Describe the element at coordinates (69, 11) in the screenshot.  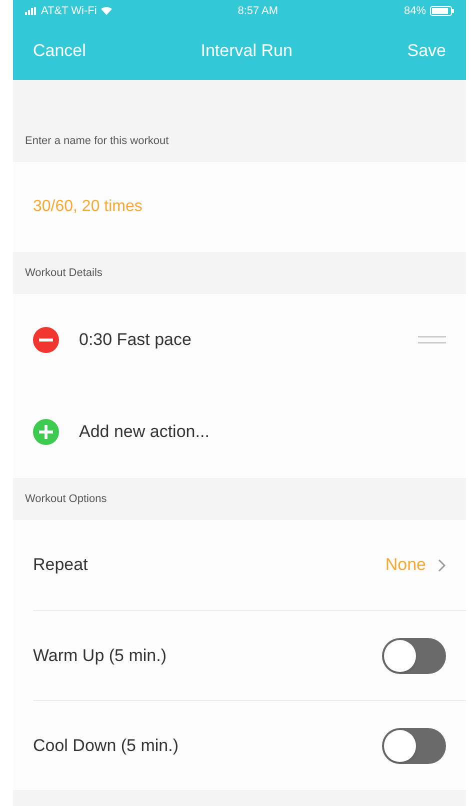
I see `carrier-label: AT&T Wi-Fi` at that location.